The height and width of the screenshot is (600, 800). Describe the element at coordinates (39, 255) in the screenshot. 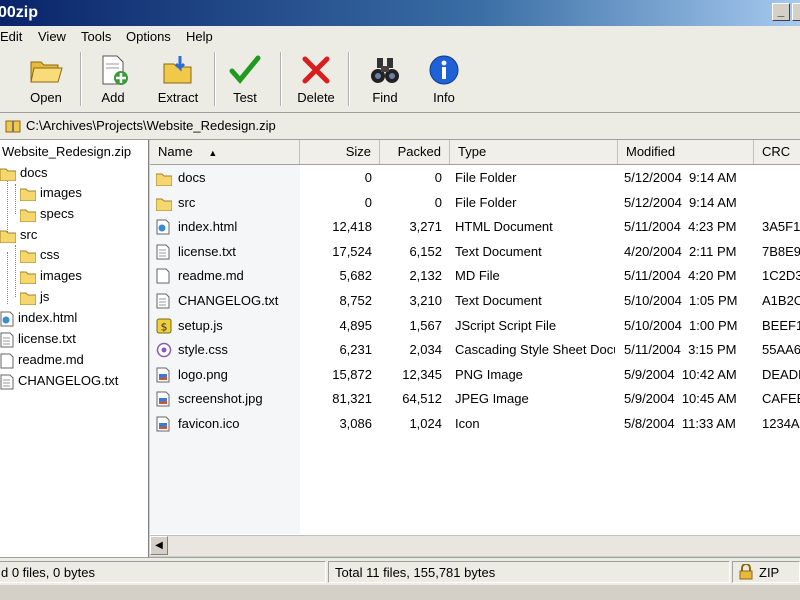

I see `tree-item-css: css` at that location.